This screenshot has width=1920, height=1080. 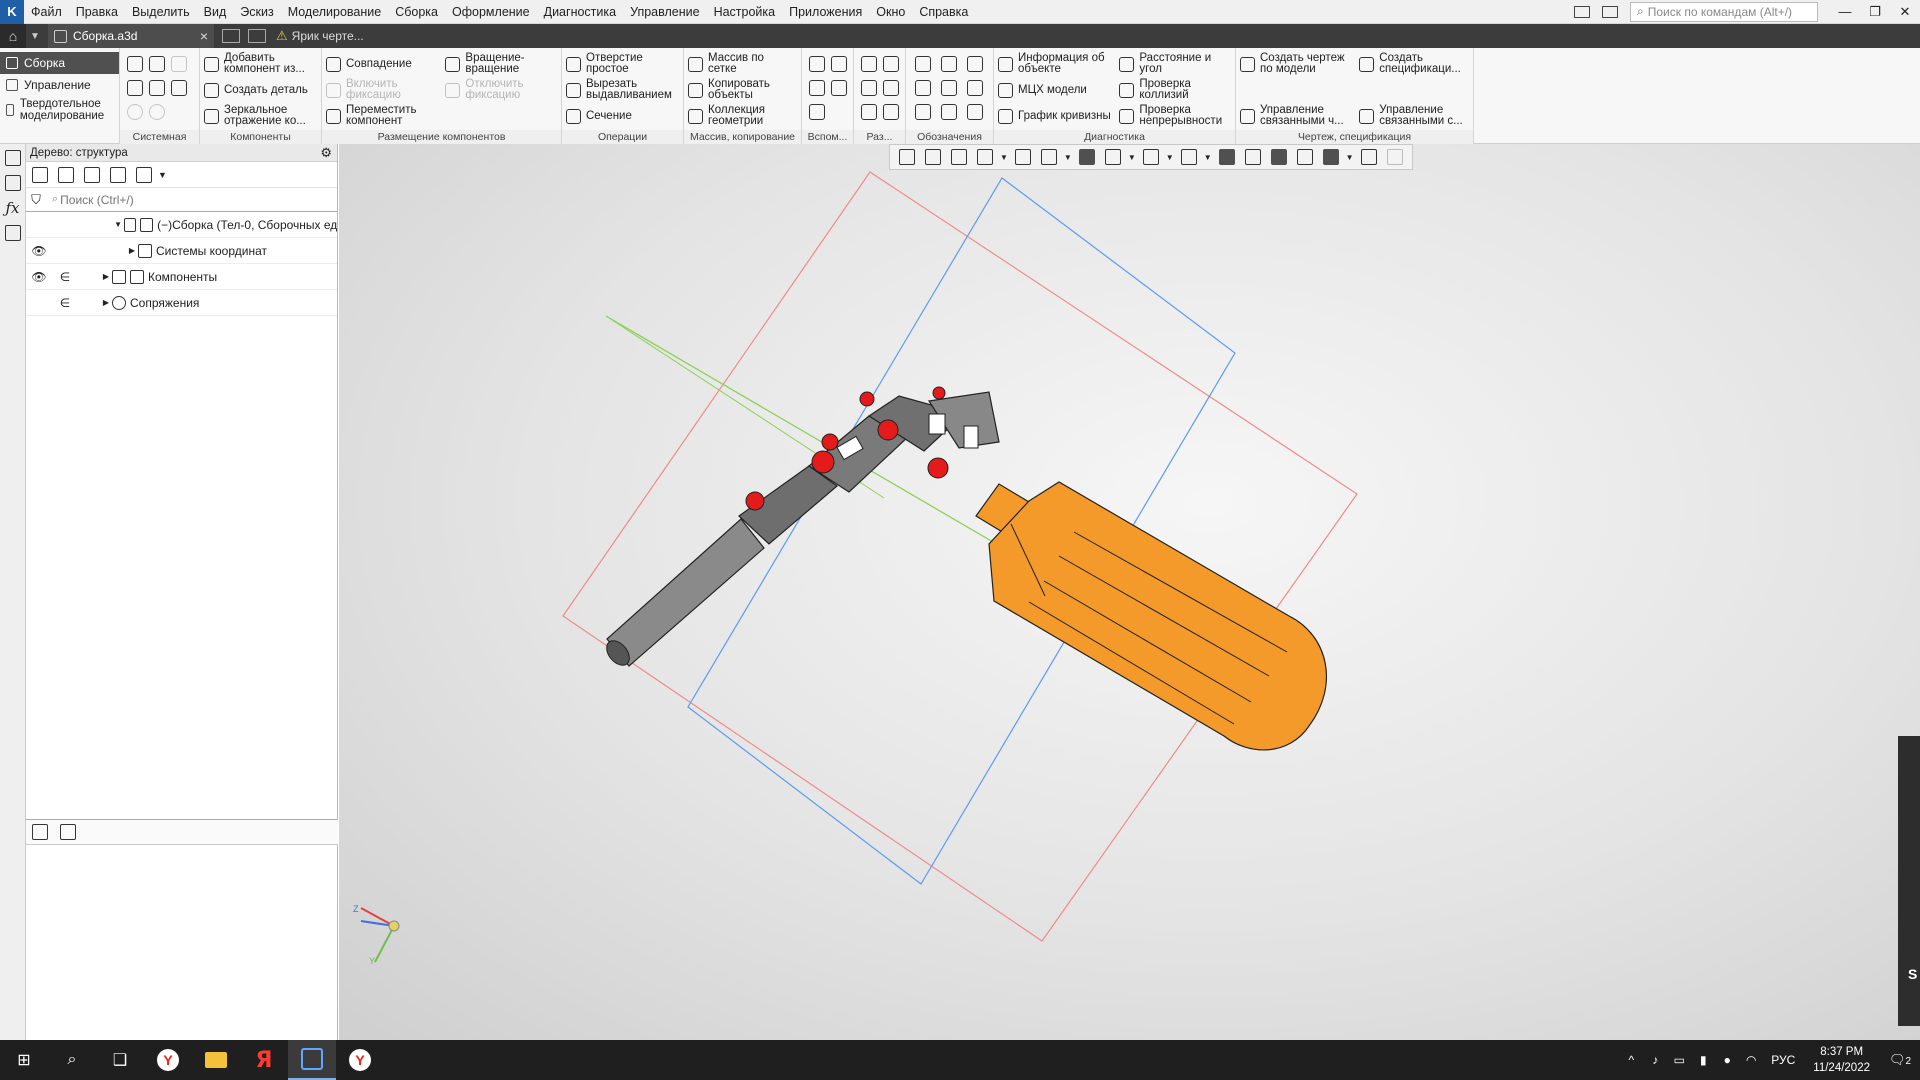 I want to click on frame-icon, so click(x=1252, y=157).